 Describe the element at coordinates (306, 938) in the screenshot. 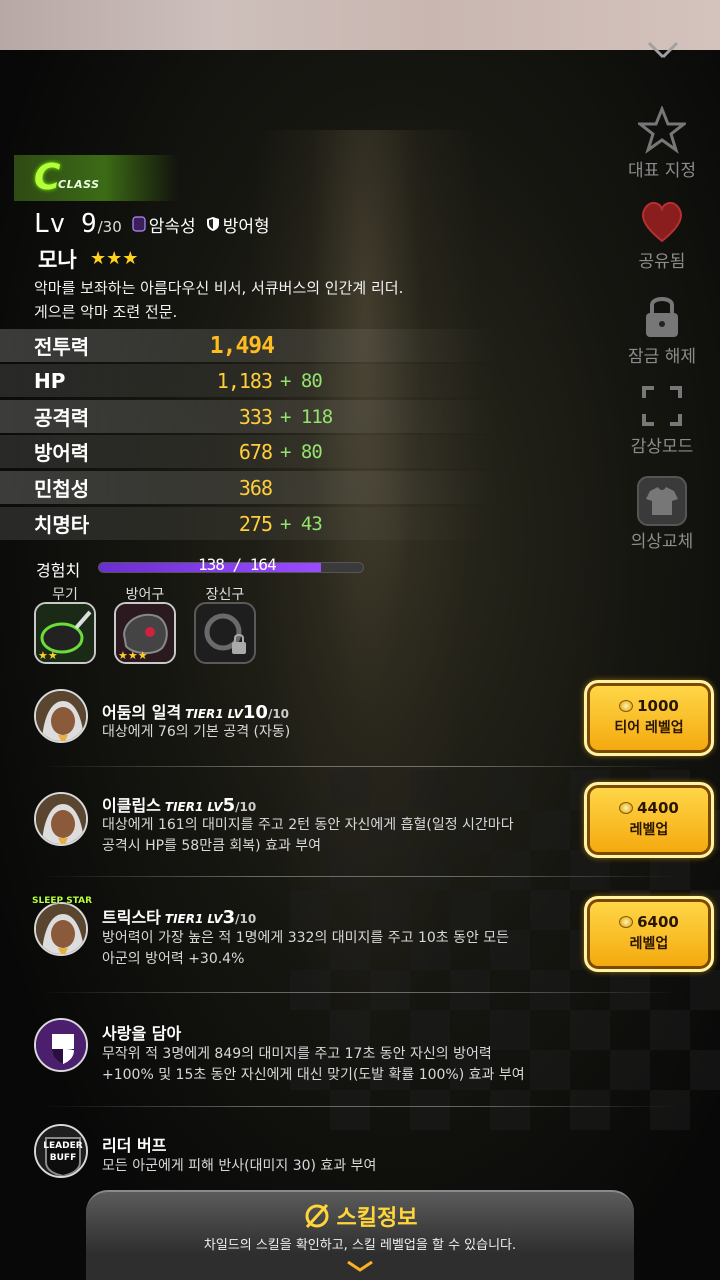

I see `skill-desc-line: 방어력이 가장 높은 적 1명에게 332의 대미지를 주고 10초 동안 모든` at that location.